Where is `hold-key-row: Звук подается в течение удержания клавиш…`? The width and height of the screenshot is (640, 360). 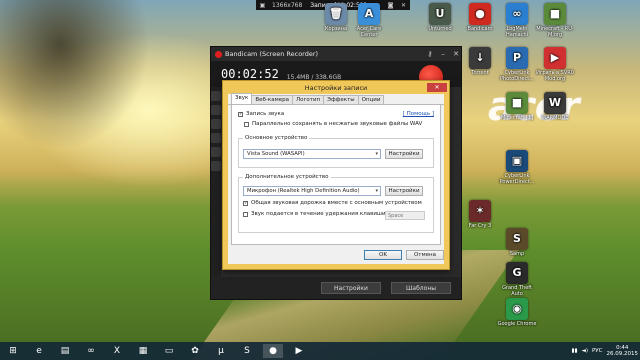 hold-key-row: Звук подается в течение удержания клавиш… is located at coordinates (314, 214).